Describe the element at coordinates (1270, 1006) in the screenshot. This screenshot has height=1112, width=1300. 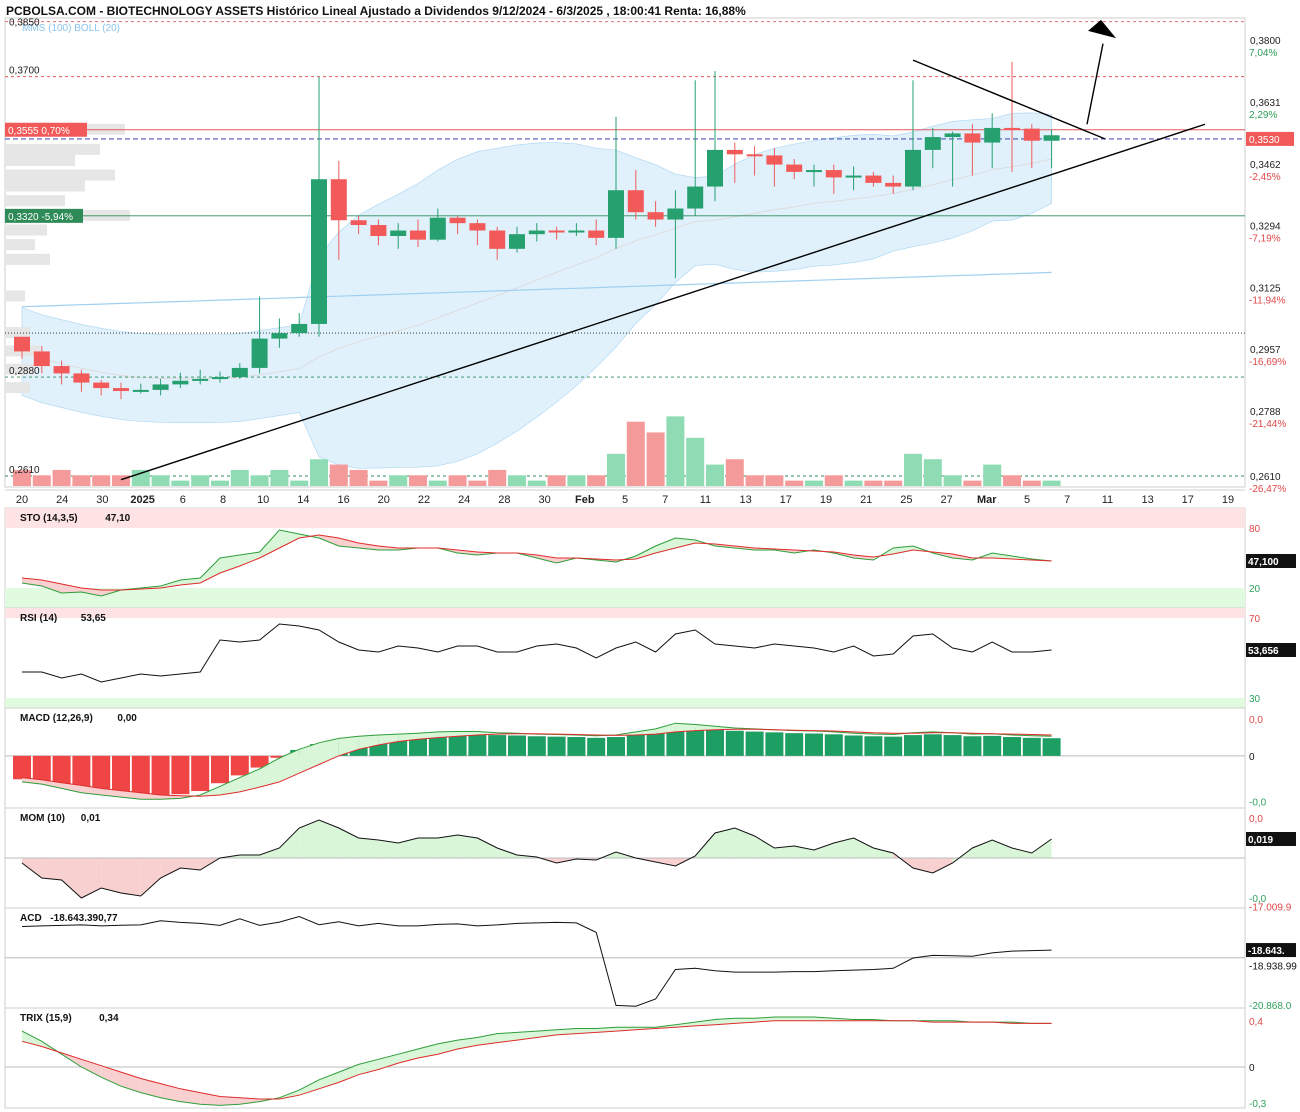
I see `right-tick-label: -20.868.0` at that location.